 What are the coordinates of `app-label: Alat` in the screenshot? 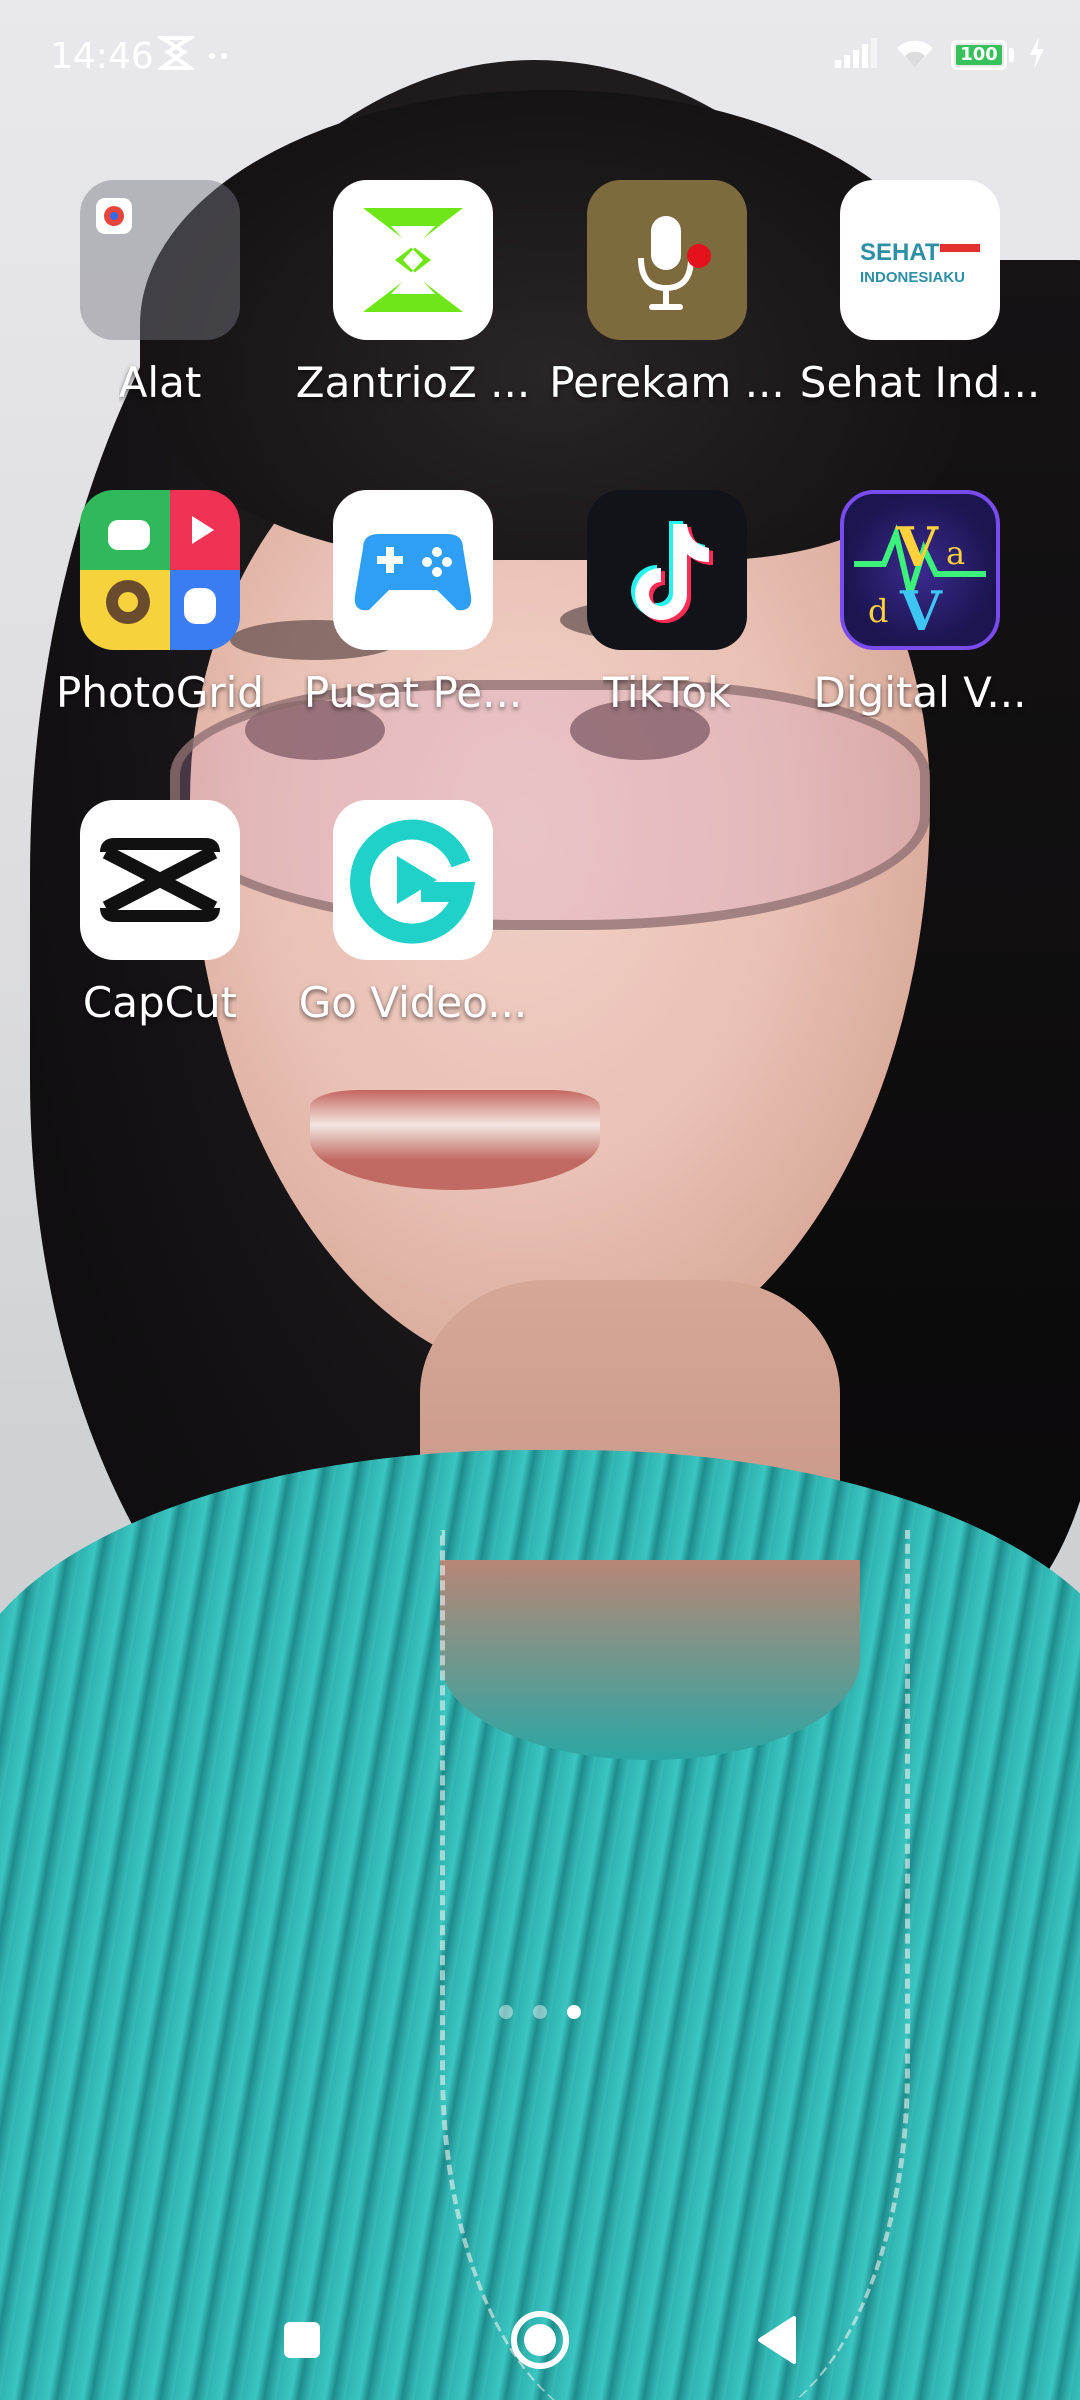 It's located at (160, 382).